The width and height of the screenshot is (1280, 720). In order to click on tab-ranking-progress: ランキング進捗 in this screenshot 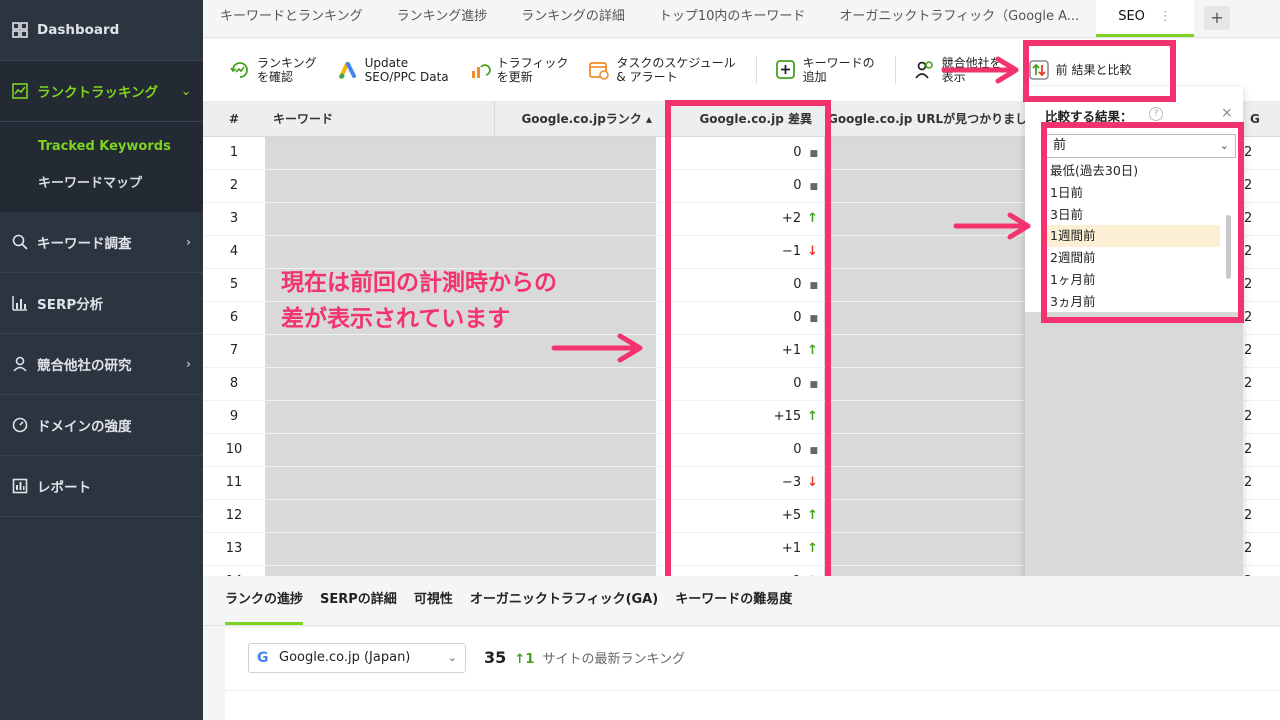, I will do `click(442, 18)`.